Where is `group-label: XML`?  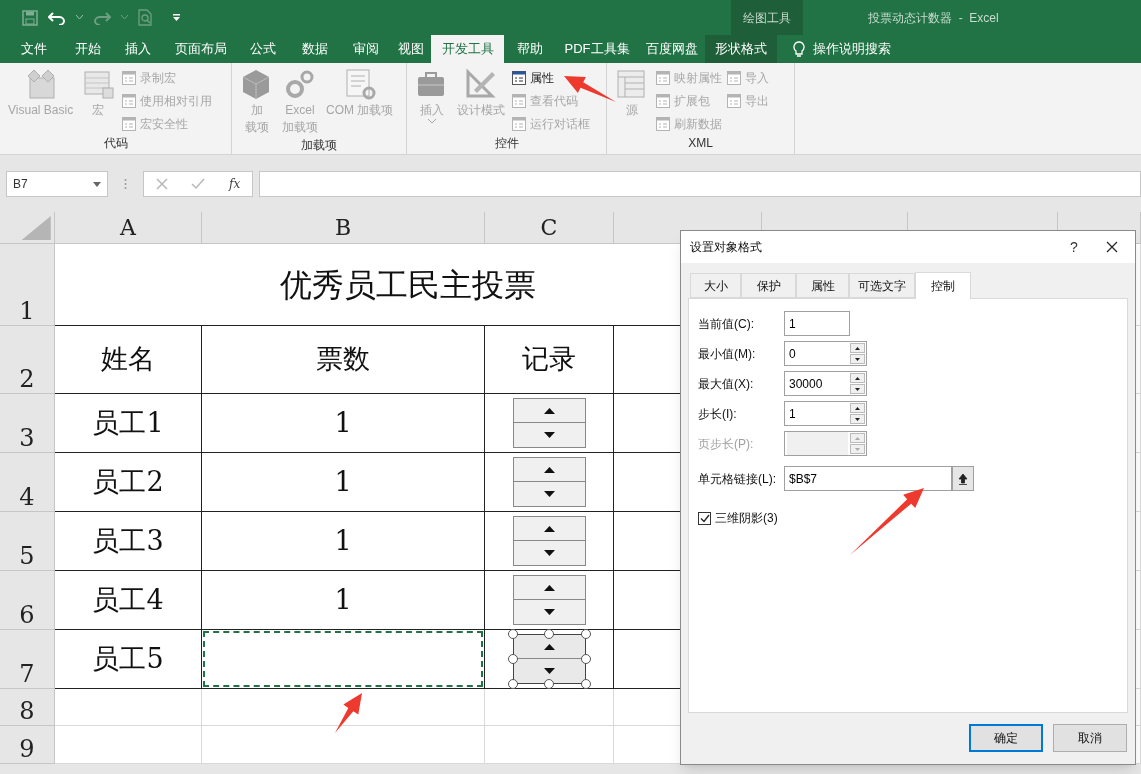 group-label: XML is located at coordinates (700, 143).